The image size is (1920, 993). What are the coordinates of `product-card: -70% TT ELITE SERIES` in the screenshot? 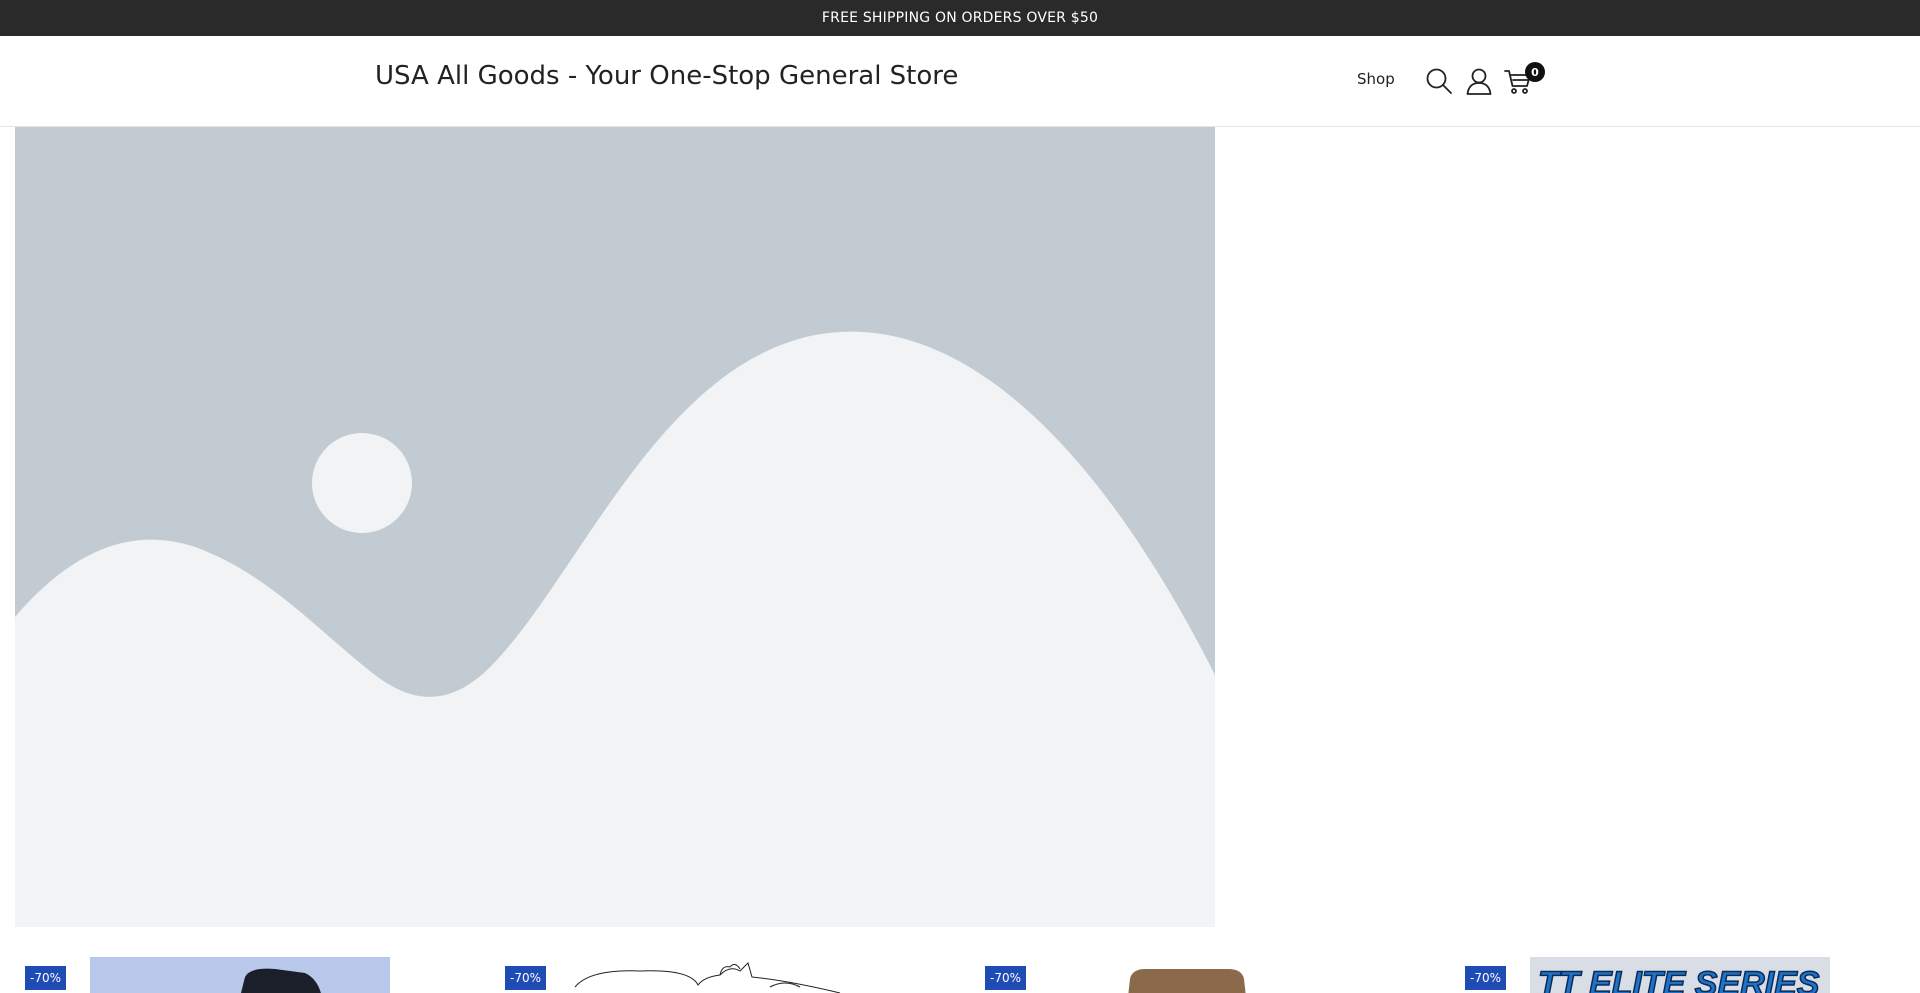 It's located at (1680, 971).